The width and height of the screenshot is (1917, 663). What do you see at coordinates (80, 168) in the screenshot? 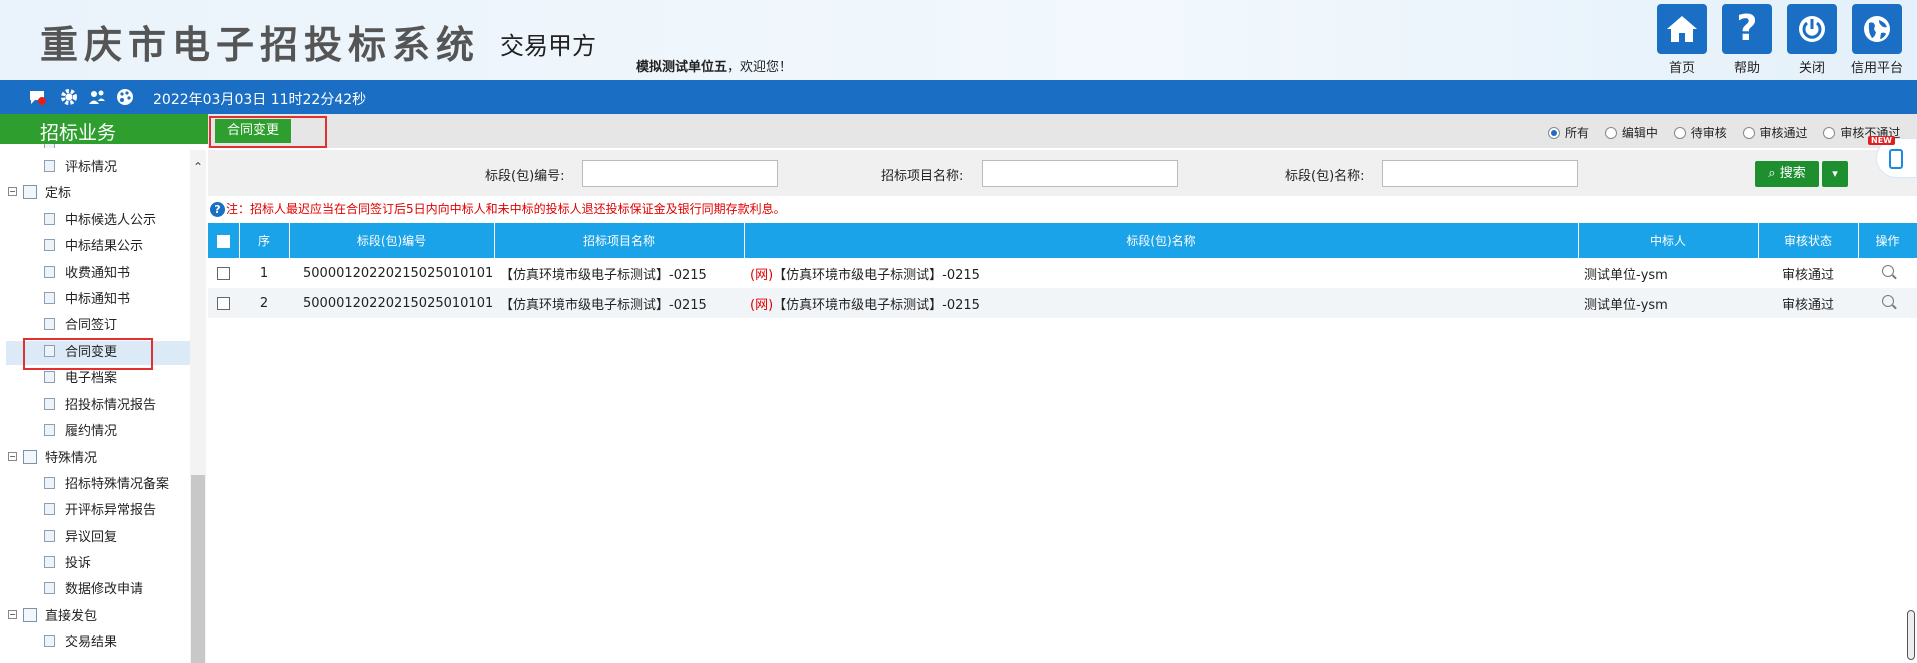
I see `sidebar-item-evaluation: 评标情况` at bounding box center [80, 168].